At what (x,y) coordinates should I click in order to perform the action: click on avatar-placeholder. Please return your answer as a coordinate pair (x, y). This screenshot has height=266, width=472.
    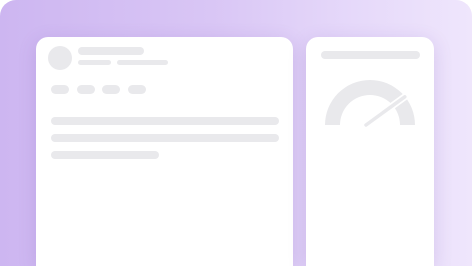
    Looking at the image, I should click on (60, 58).